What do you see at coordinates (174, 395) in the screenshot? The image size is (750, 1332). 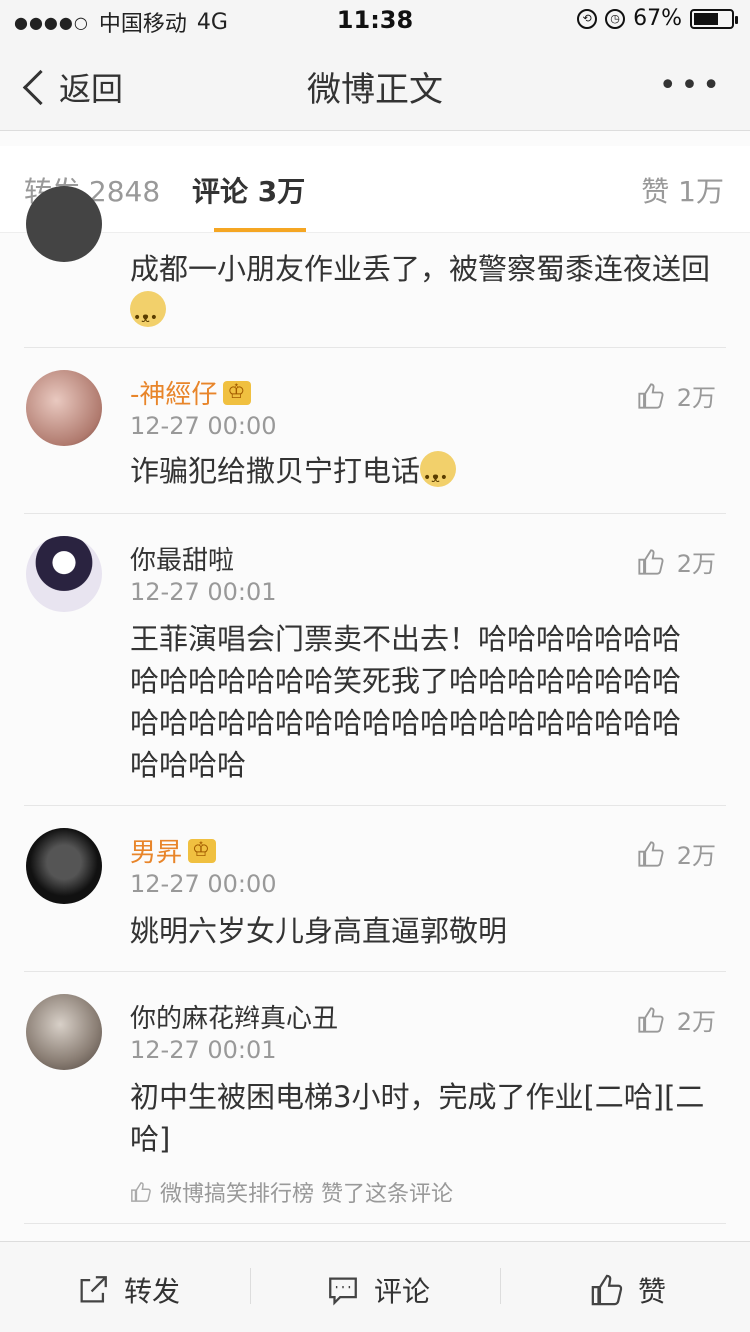 I see `username-text: -神經仔` at bounding box center [174, 395].